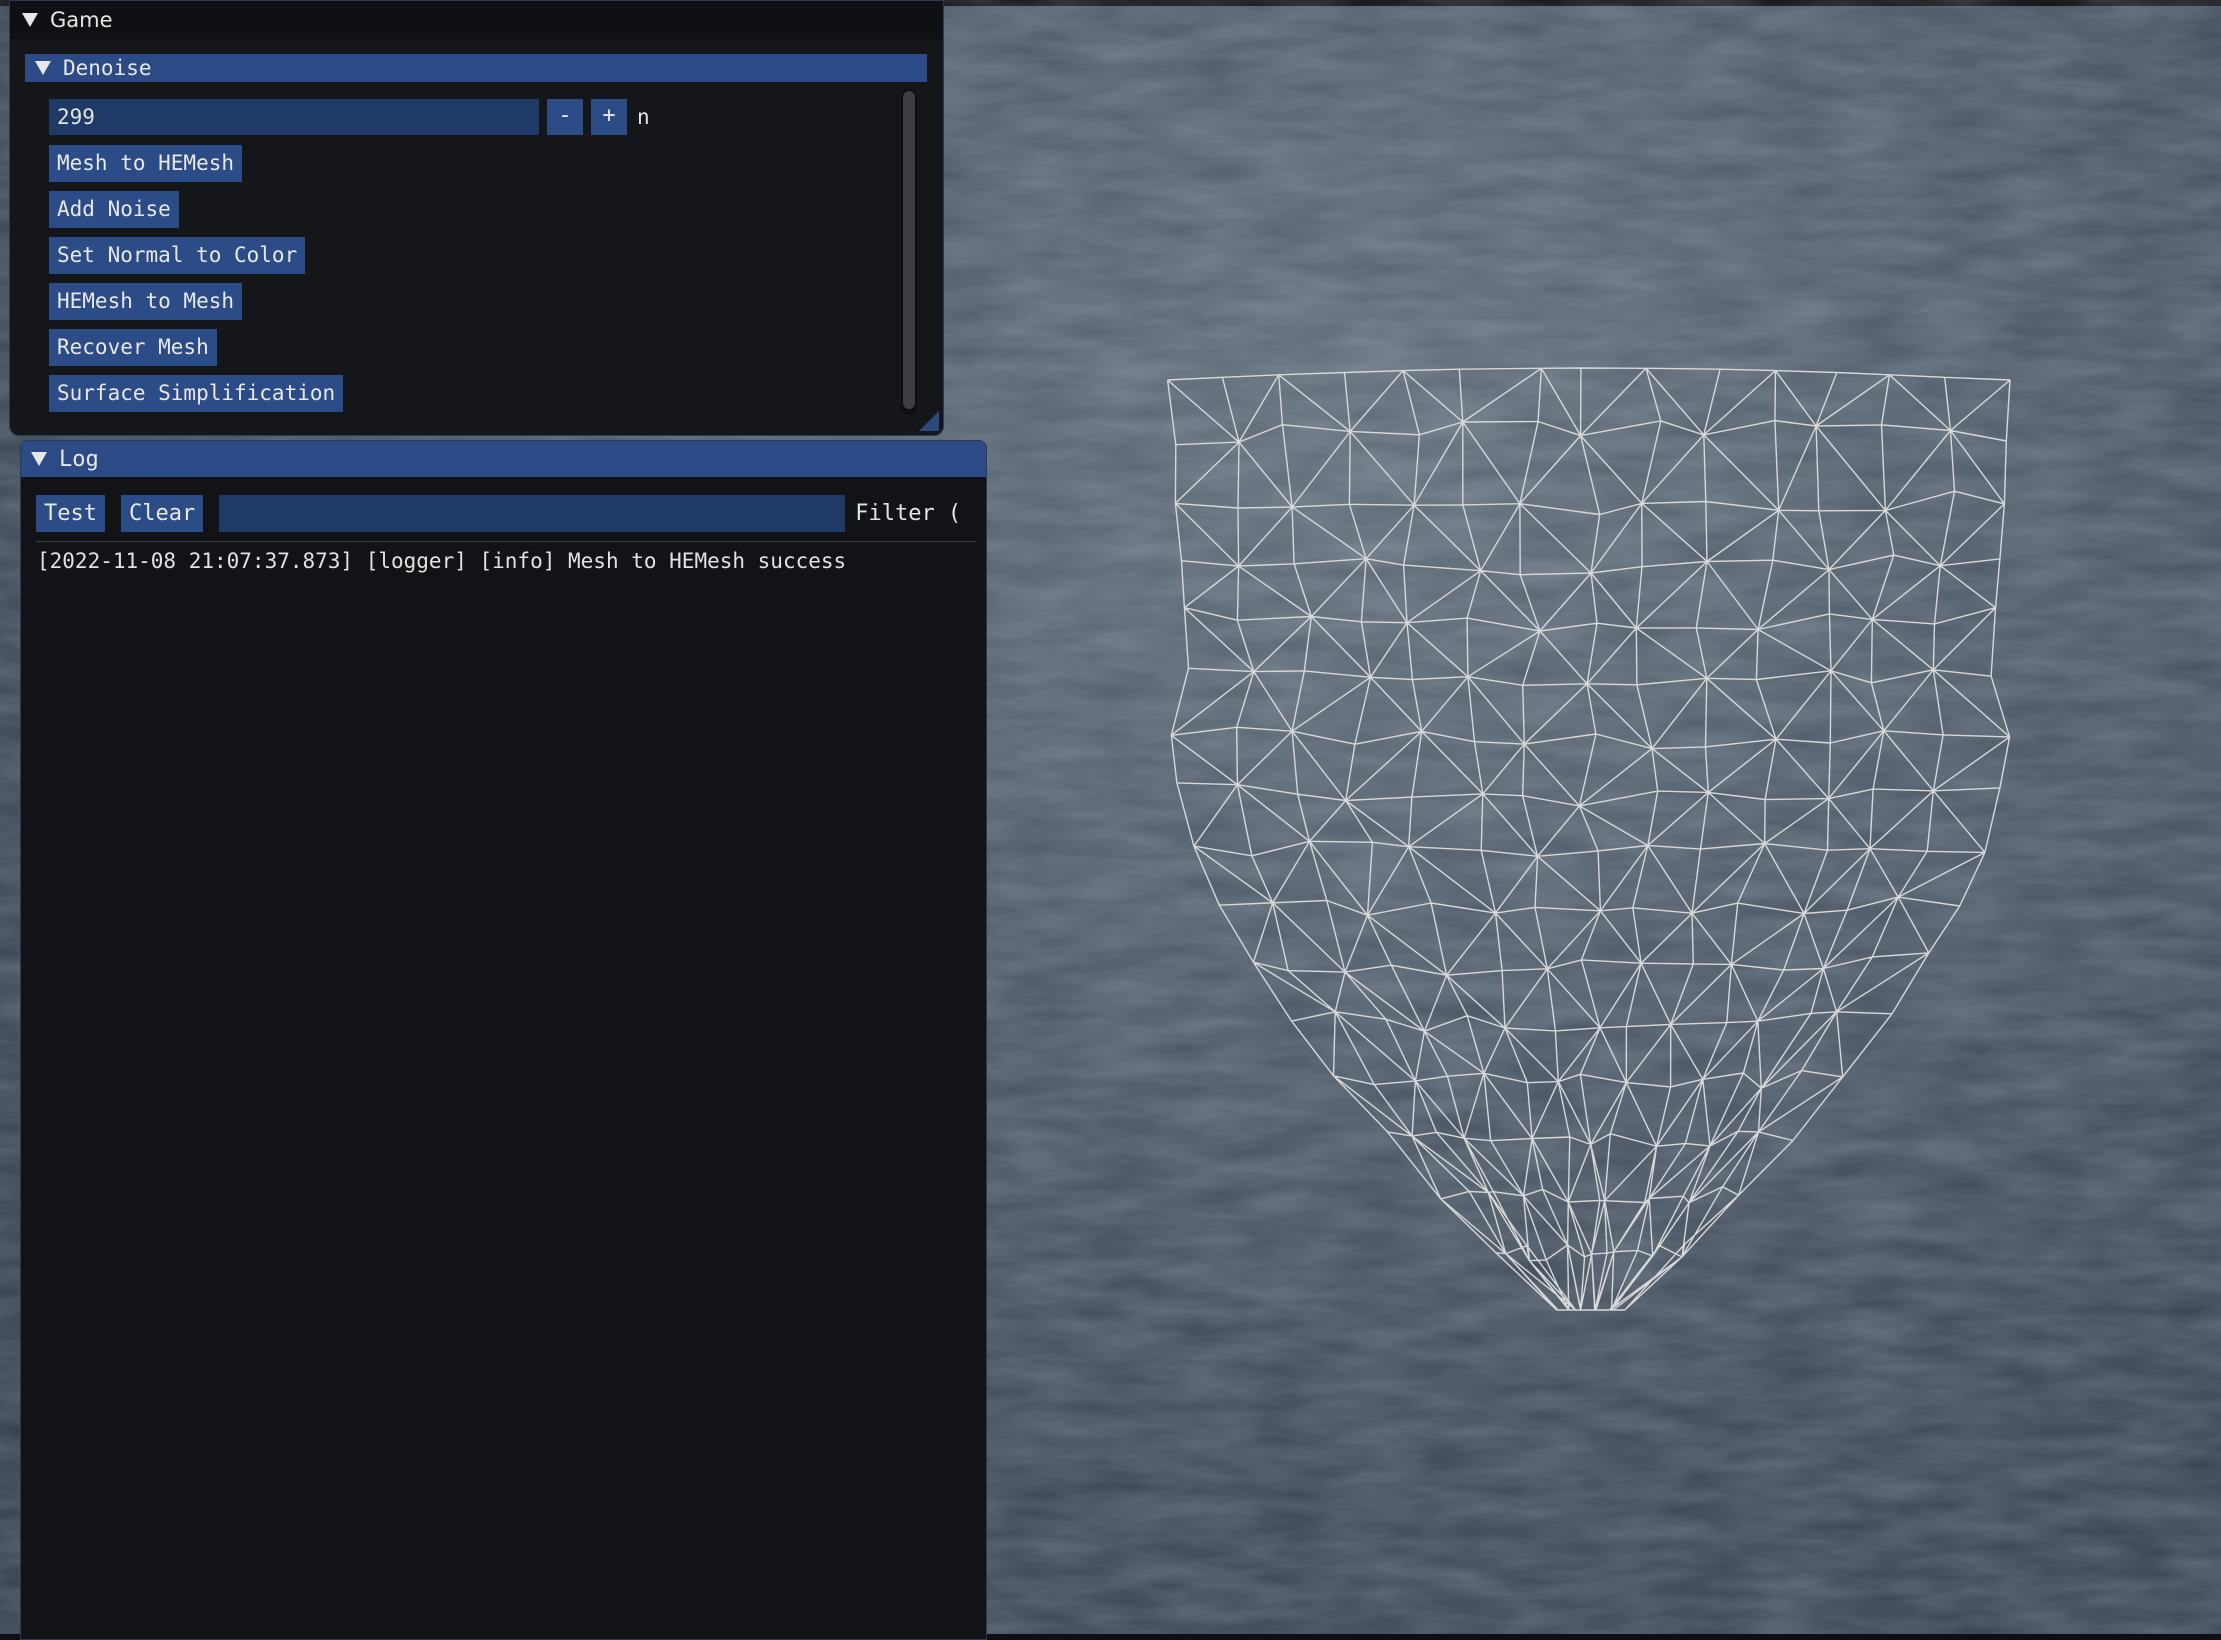 The height and width of the screenshot is (1640, 2221). I want to click on surface-simplification-button: Surface Simplification, so click(196, 393).